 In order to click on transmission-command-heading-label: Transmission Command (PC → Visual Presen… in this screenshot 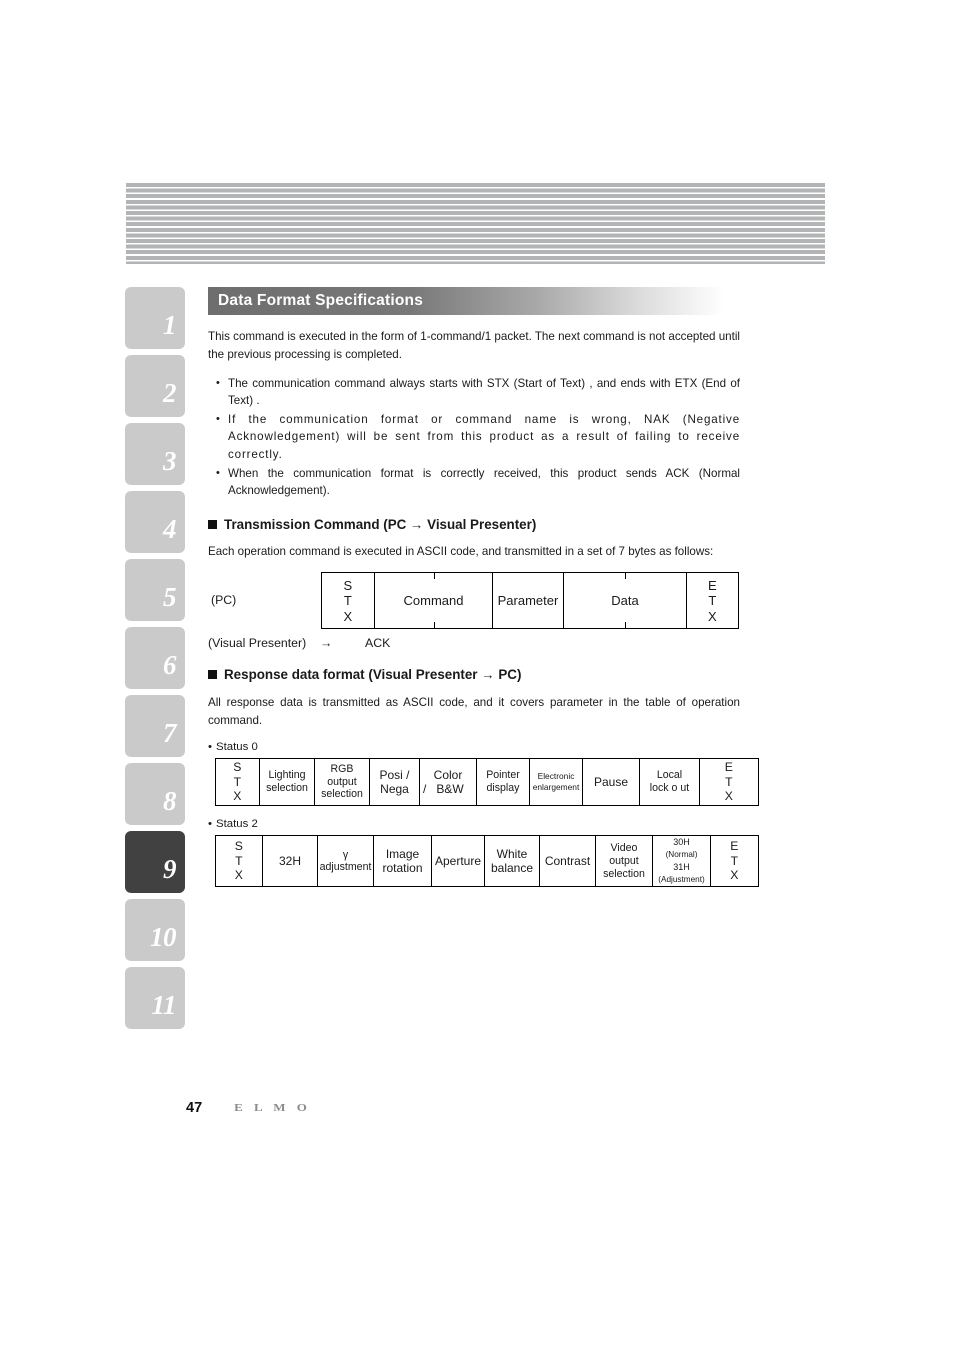, I will do `click(380, 524)`.